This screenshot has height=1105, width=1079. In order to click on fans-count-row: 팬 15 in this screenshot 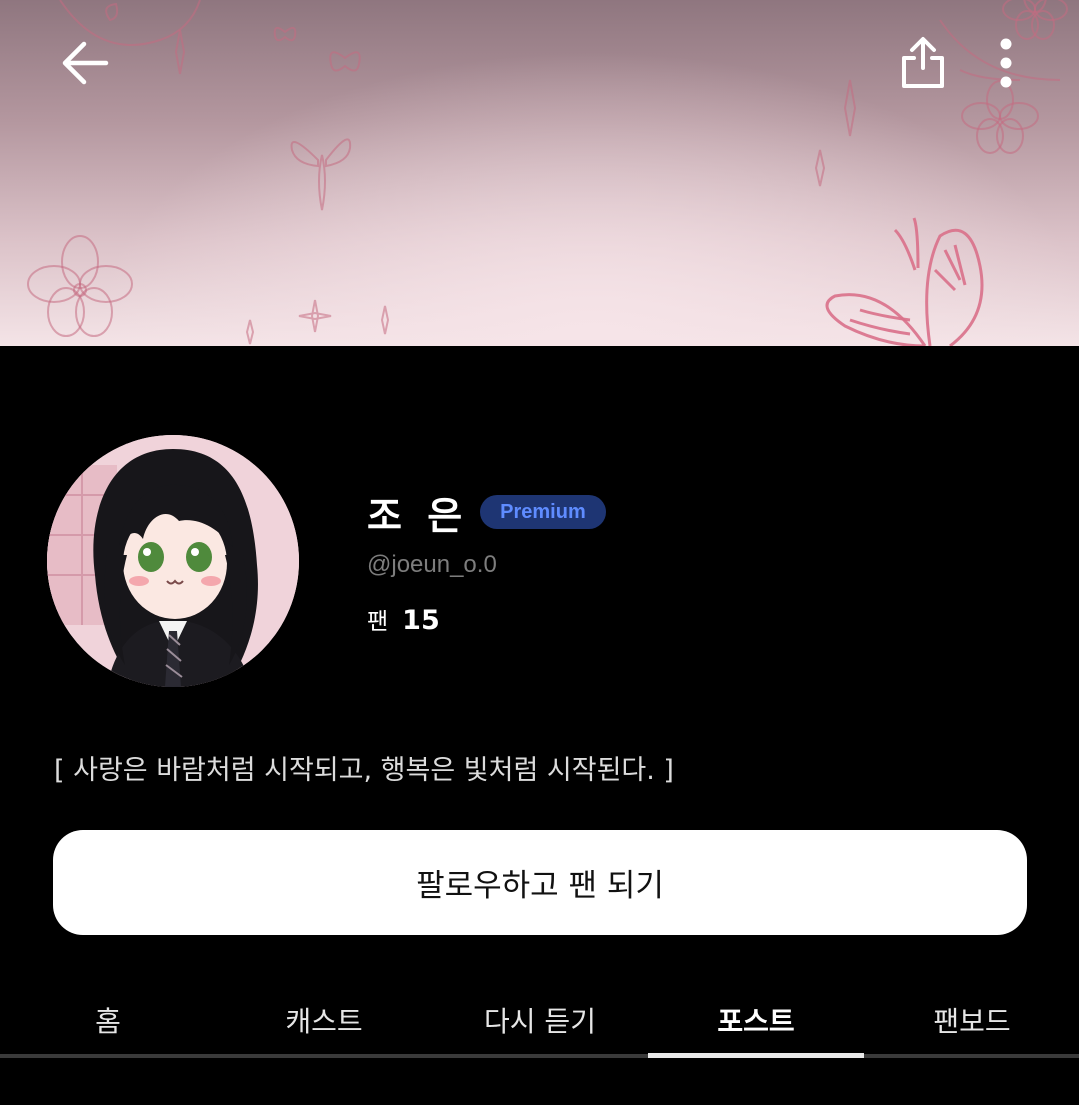, I will do `click(403, 619)`.